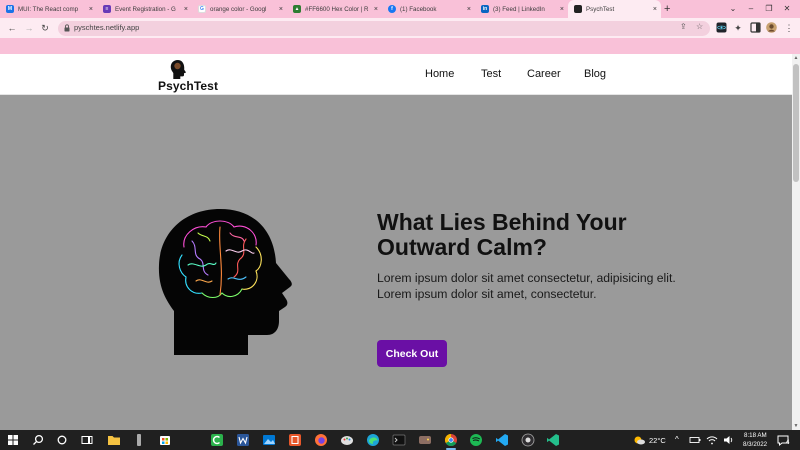 The height and width of the screenshot is (450, 800). I want to click on linkedin-icon: in, so click(485, 9).